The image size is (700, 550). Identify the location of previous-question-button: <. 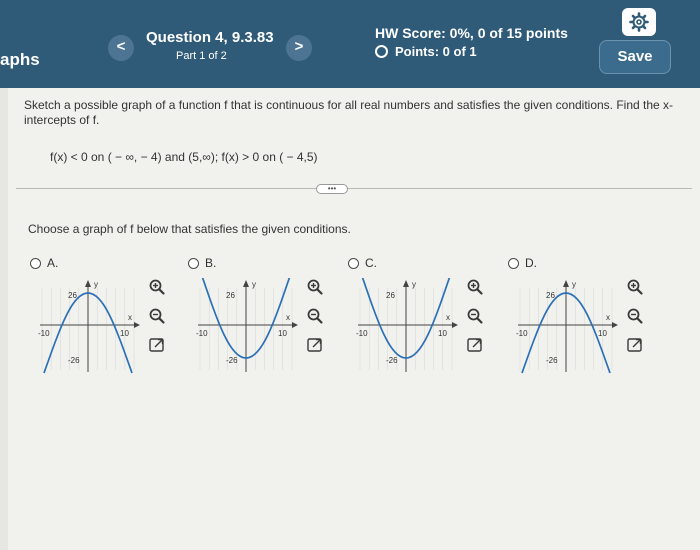
(121, 48).